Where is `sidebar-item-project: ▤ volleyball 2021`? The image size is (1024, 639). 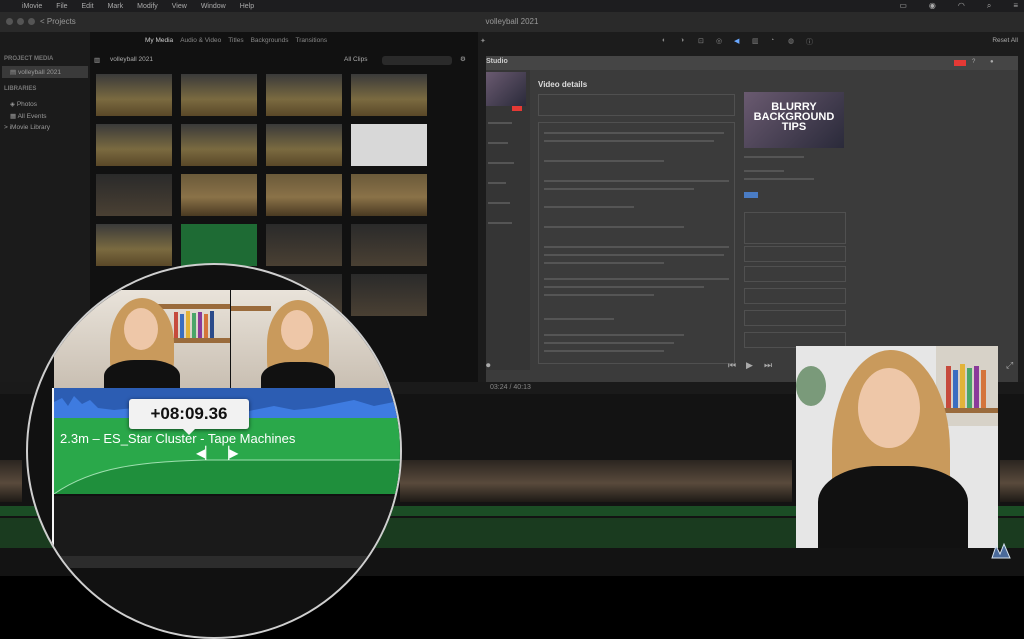
sidebar-item-project: ▤ volleyball 2021 is located at coordinates (35, 72).